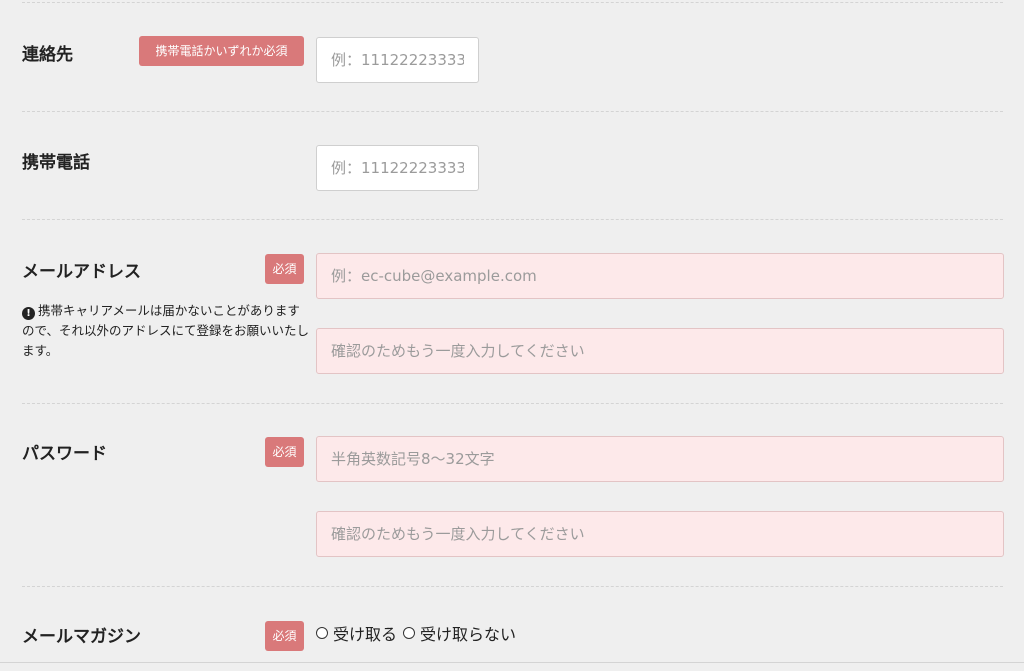 This screenshot has width=1024, height=671. What do you see at coordinates (365, 634) in the screenshot?
I see `magazine-option-receive-label: 受け取る` at bounding box center [365, 634].